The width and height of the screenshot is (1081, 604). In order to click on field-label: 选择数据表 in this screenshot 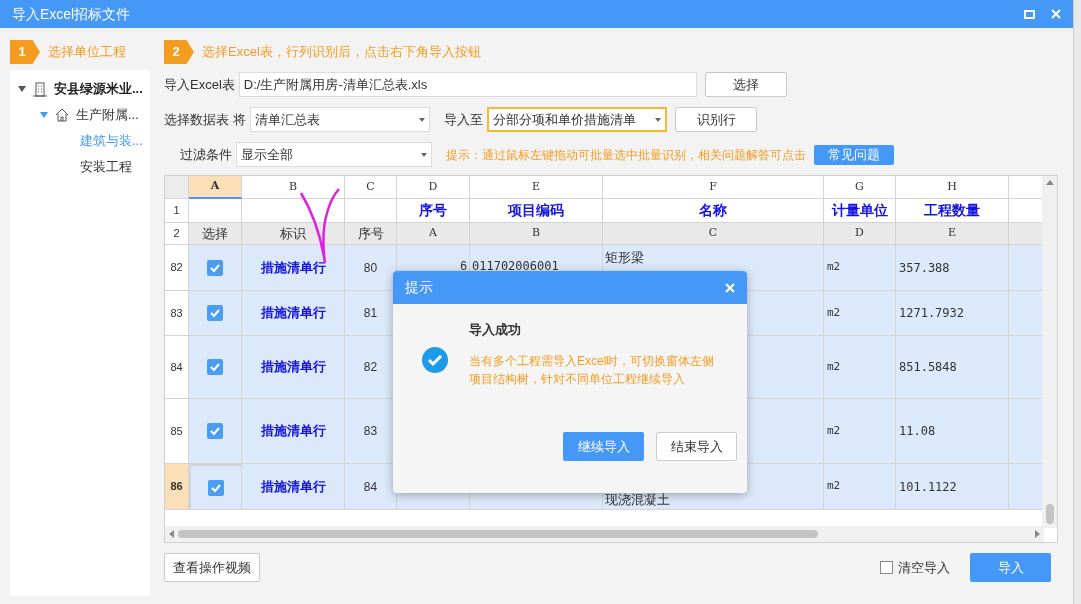, I will do `click(196, 119)`.